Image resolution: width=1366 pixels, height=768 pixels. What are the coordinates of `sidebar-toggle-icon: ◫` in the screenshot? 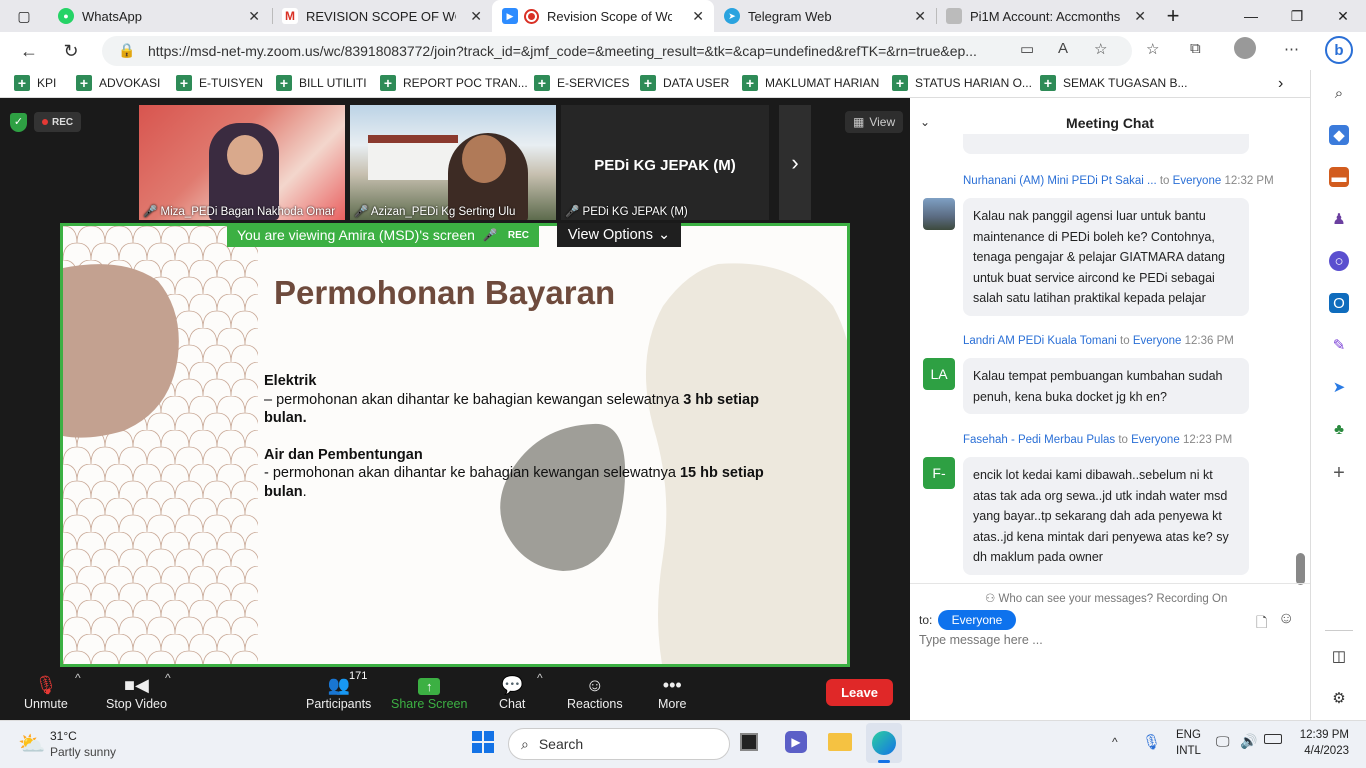 It's located at (1339, 656).